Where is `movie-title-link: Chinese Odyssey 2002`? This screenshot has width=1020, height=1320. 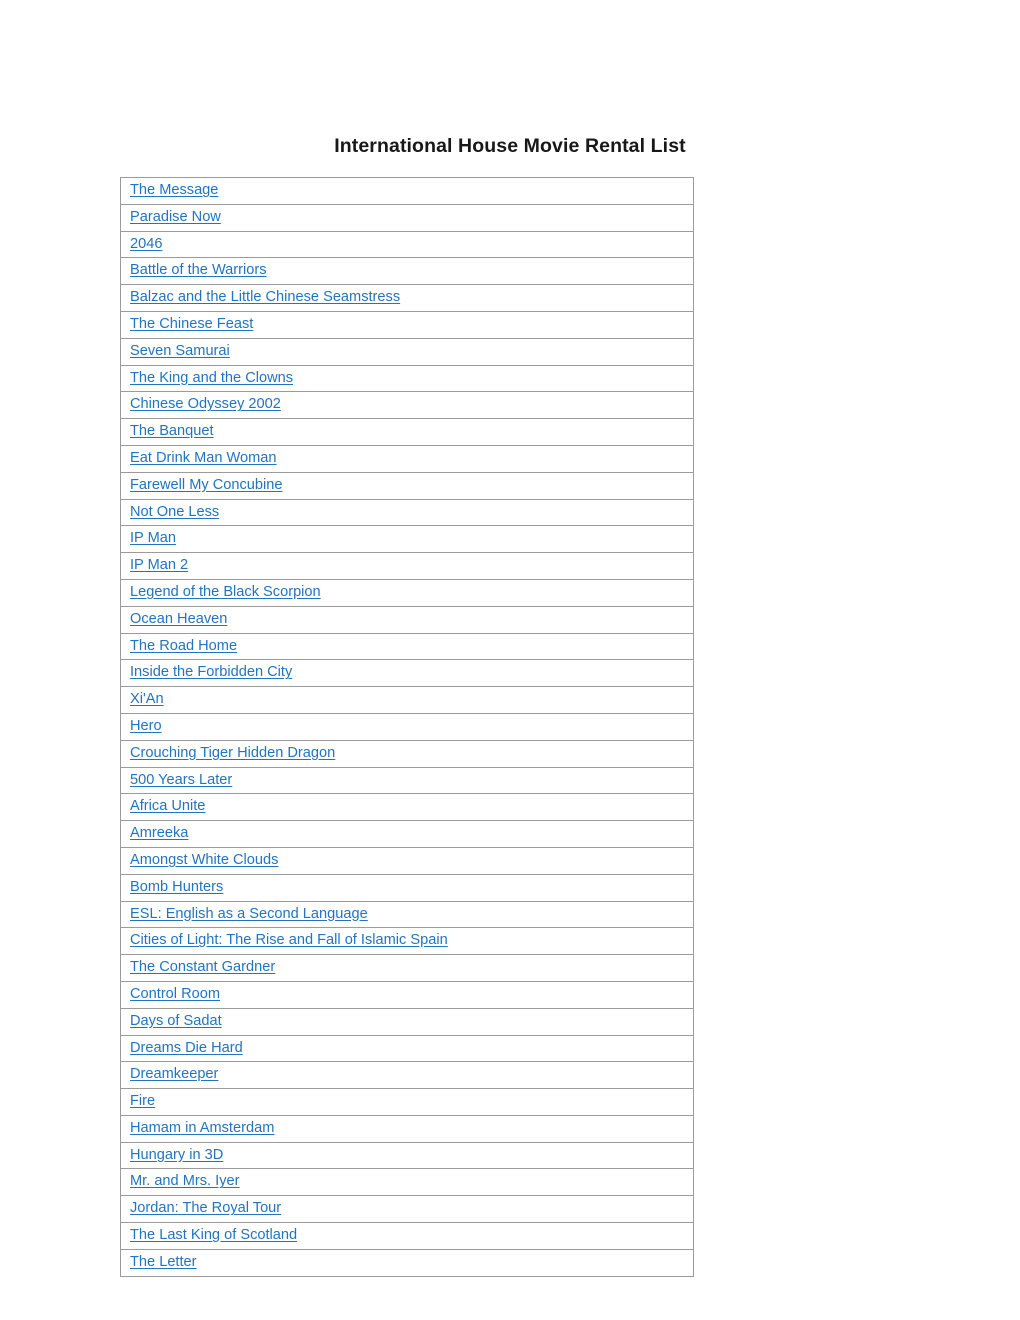
movie-title-link: Chinese Odyssey 2002 is located at coordinates (205, 404).